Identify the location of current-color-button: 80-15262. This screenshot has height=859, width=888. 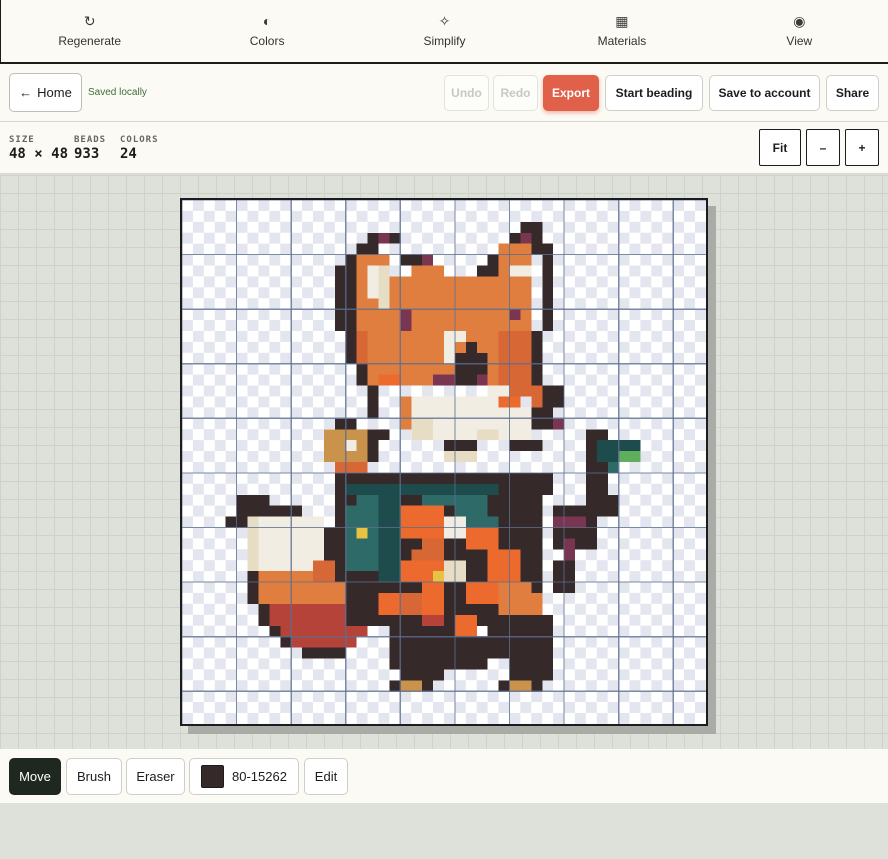
(244, 776).